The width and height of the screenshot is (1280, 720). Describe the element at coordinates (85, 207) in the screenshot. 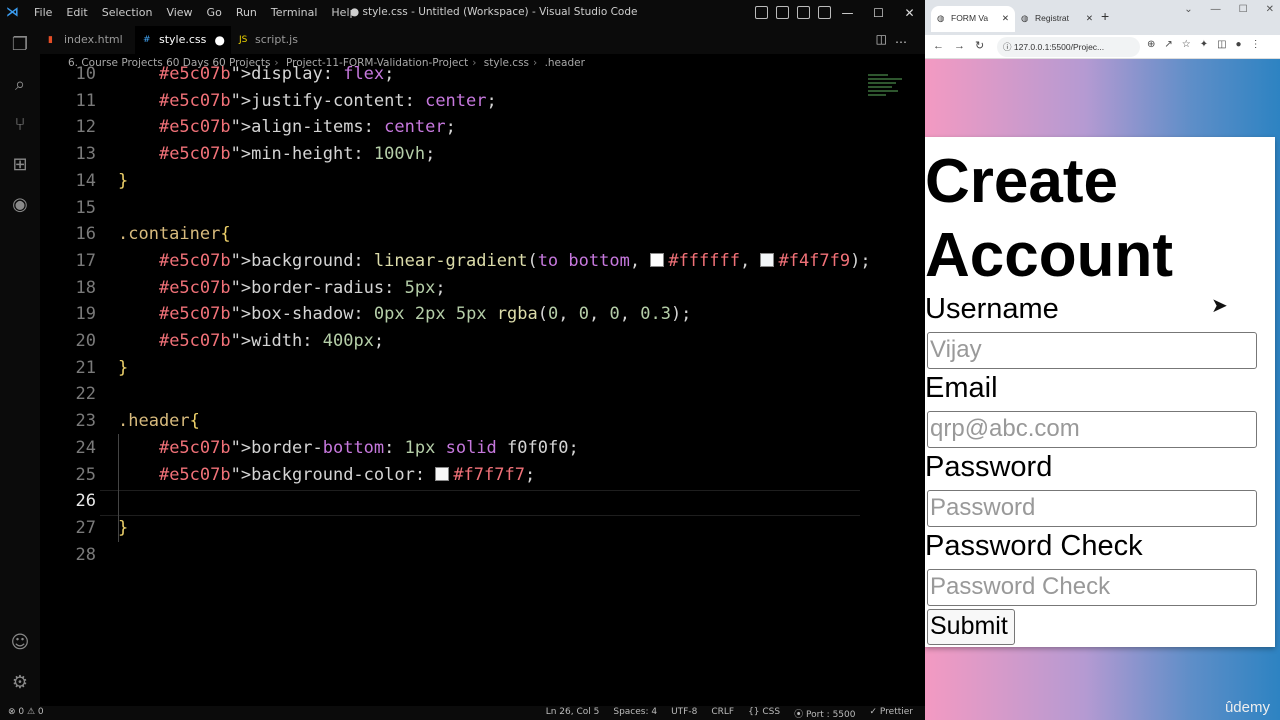

I see `line-number: 15` at that location.